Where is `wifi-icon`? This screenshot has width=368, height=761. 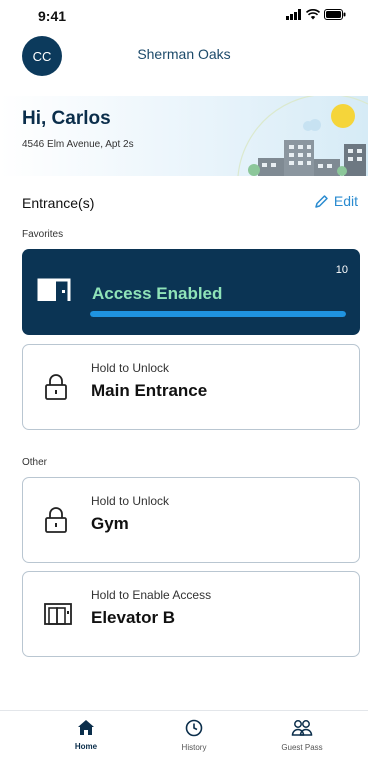
wifi-icon is located at coordinates (313, 14).